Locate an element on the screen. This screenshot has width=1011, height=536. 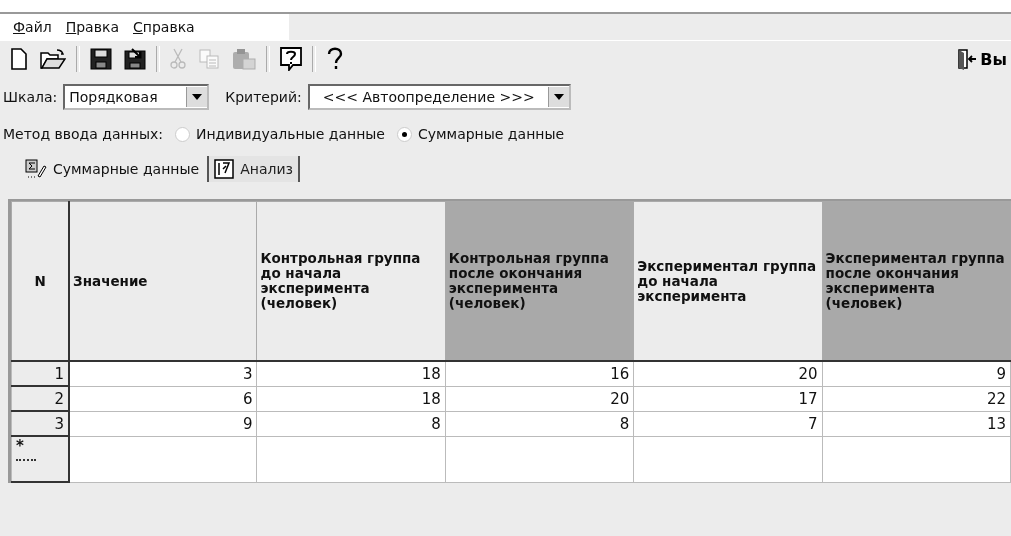
sigma-pencil-icon is located at coordinates (36, 169).